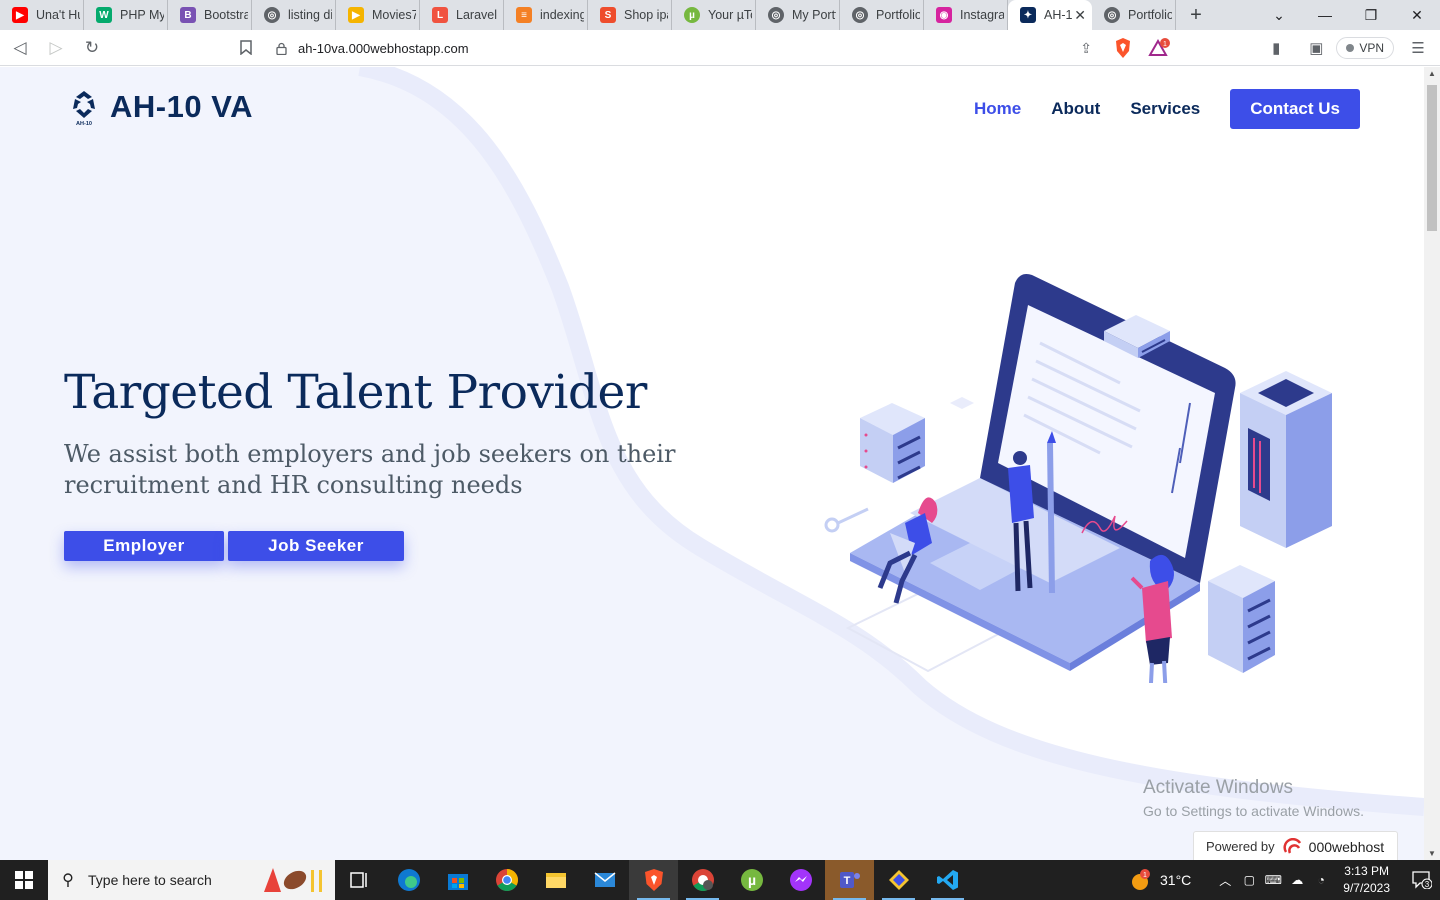  I want to click on reload-icon: ↻, so click(92, 48).